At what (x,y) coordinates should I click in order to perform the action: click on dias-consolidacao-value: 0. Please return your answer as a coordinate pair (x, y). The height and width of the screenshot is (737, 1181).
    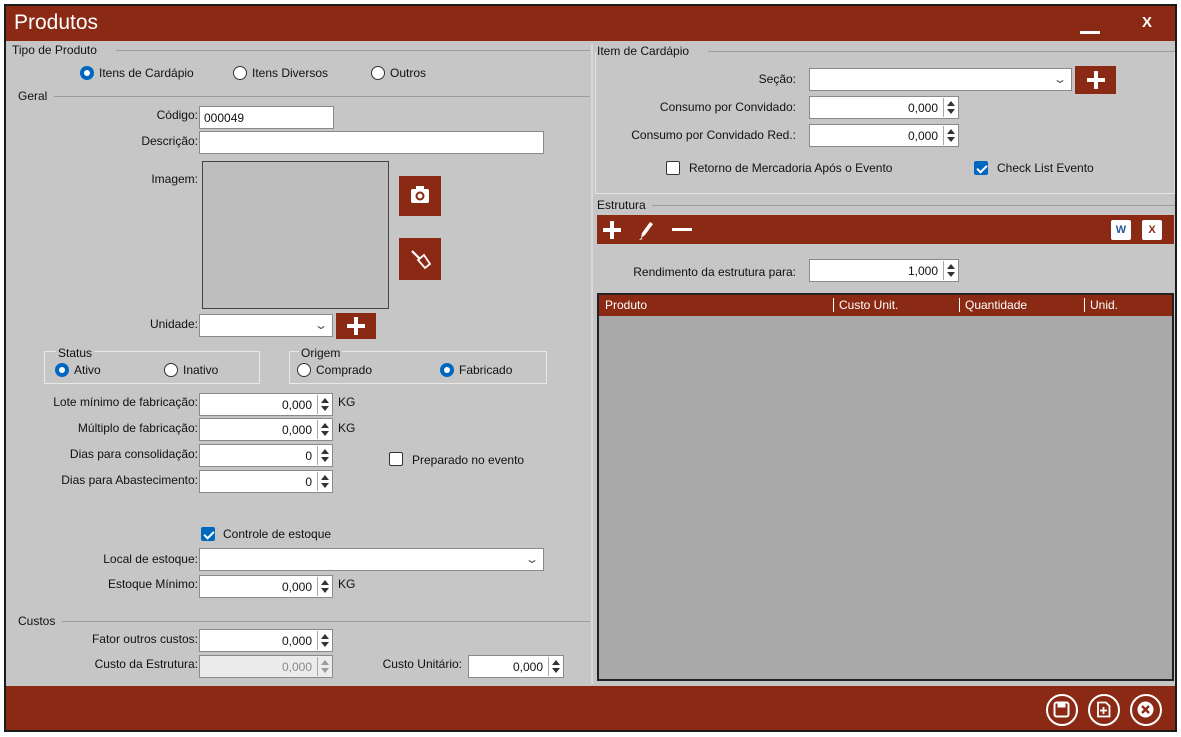
    Looking at the image, I should click on (308, 456).